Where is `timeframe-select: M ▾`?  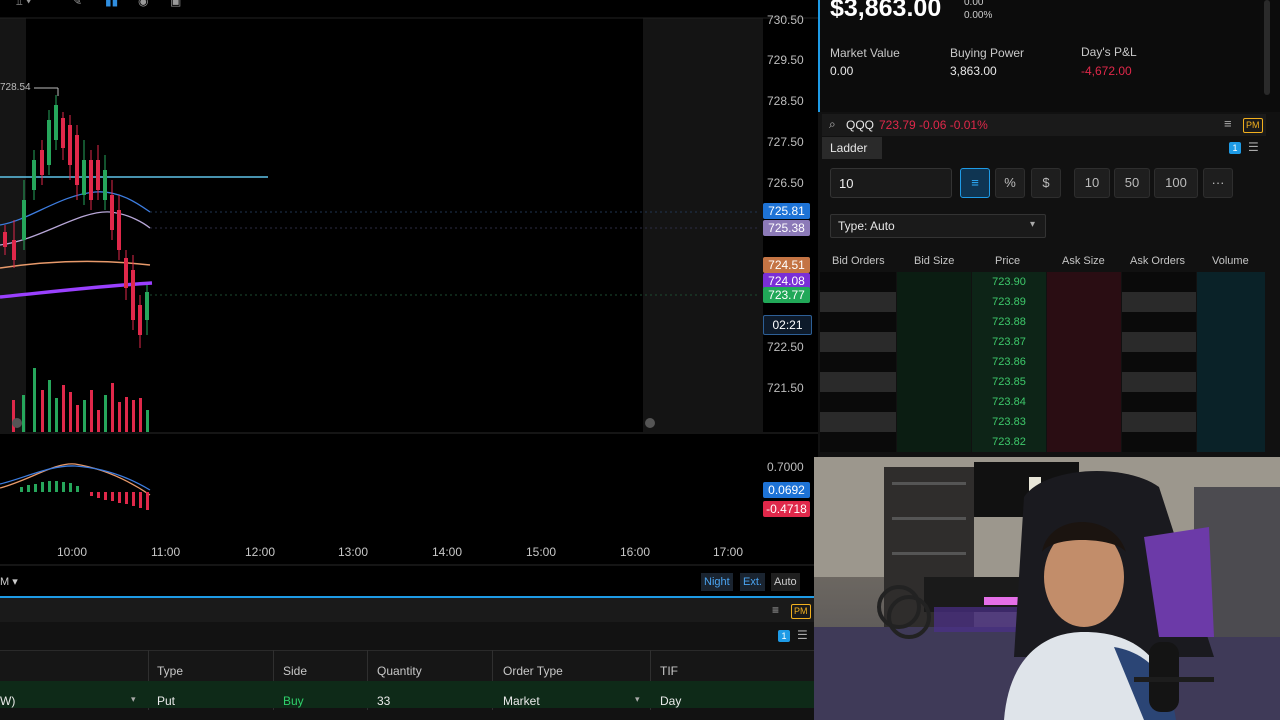
timeframe-select: M ▾ is located at coordinates (9, 581).